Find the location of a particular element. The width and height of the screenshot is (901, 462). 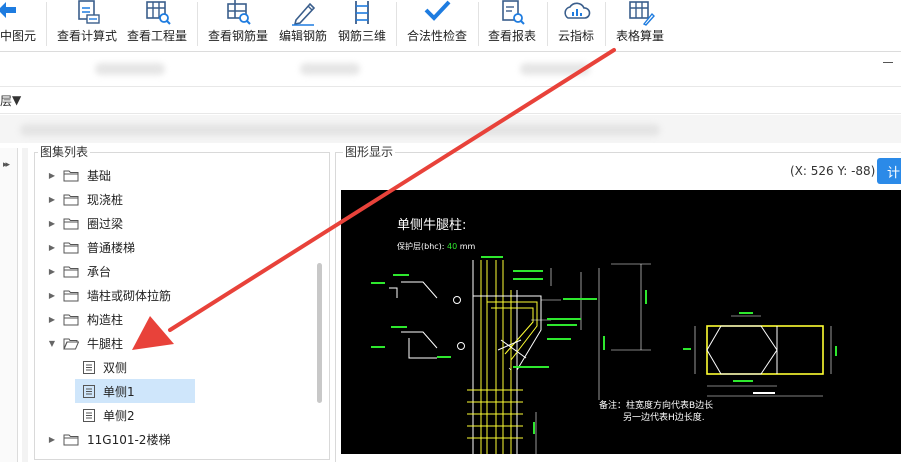

tree-folder-node: ▶ 现浇桩 is located at coordinates (187, 199).